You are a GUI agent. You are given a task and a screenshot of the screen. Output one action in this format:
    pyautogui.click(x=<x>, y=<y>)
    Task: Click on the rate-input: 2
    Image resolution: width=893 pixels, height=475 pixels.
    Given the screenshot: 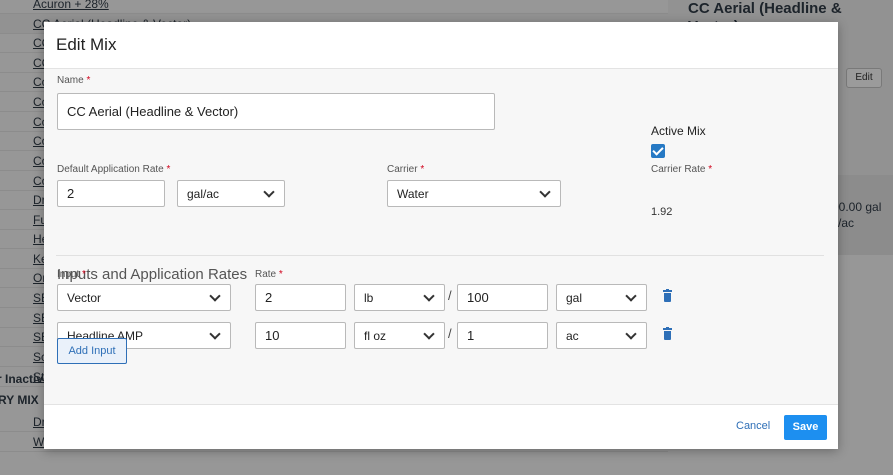 What is the action you would take?
    pyautogui.click(x=300, y=297)
    